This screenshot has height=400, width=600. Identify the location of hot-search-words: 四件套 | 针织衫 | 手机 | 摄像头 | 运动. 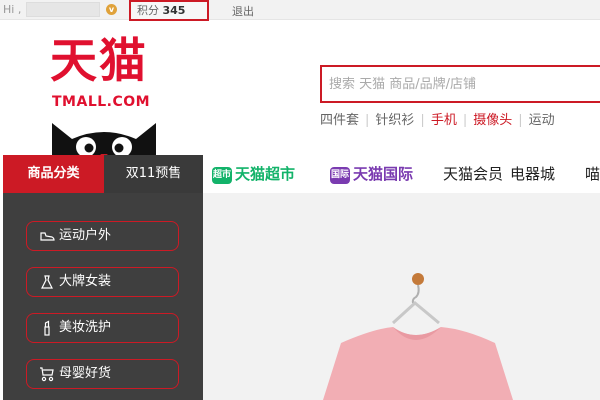
(460, 118).